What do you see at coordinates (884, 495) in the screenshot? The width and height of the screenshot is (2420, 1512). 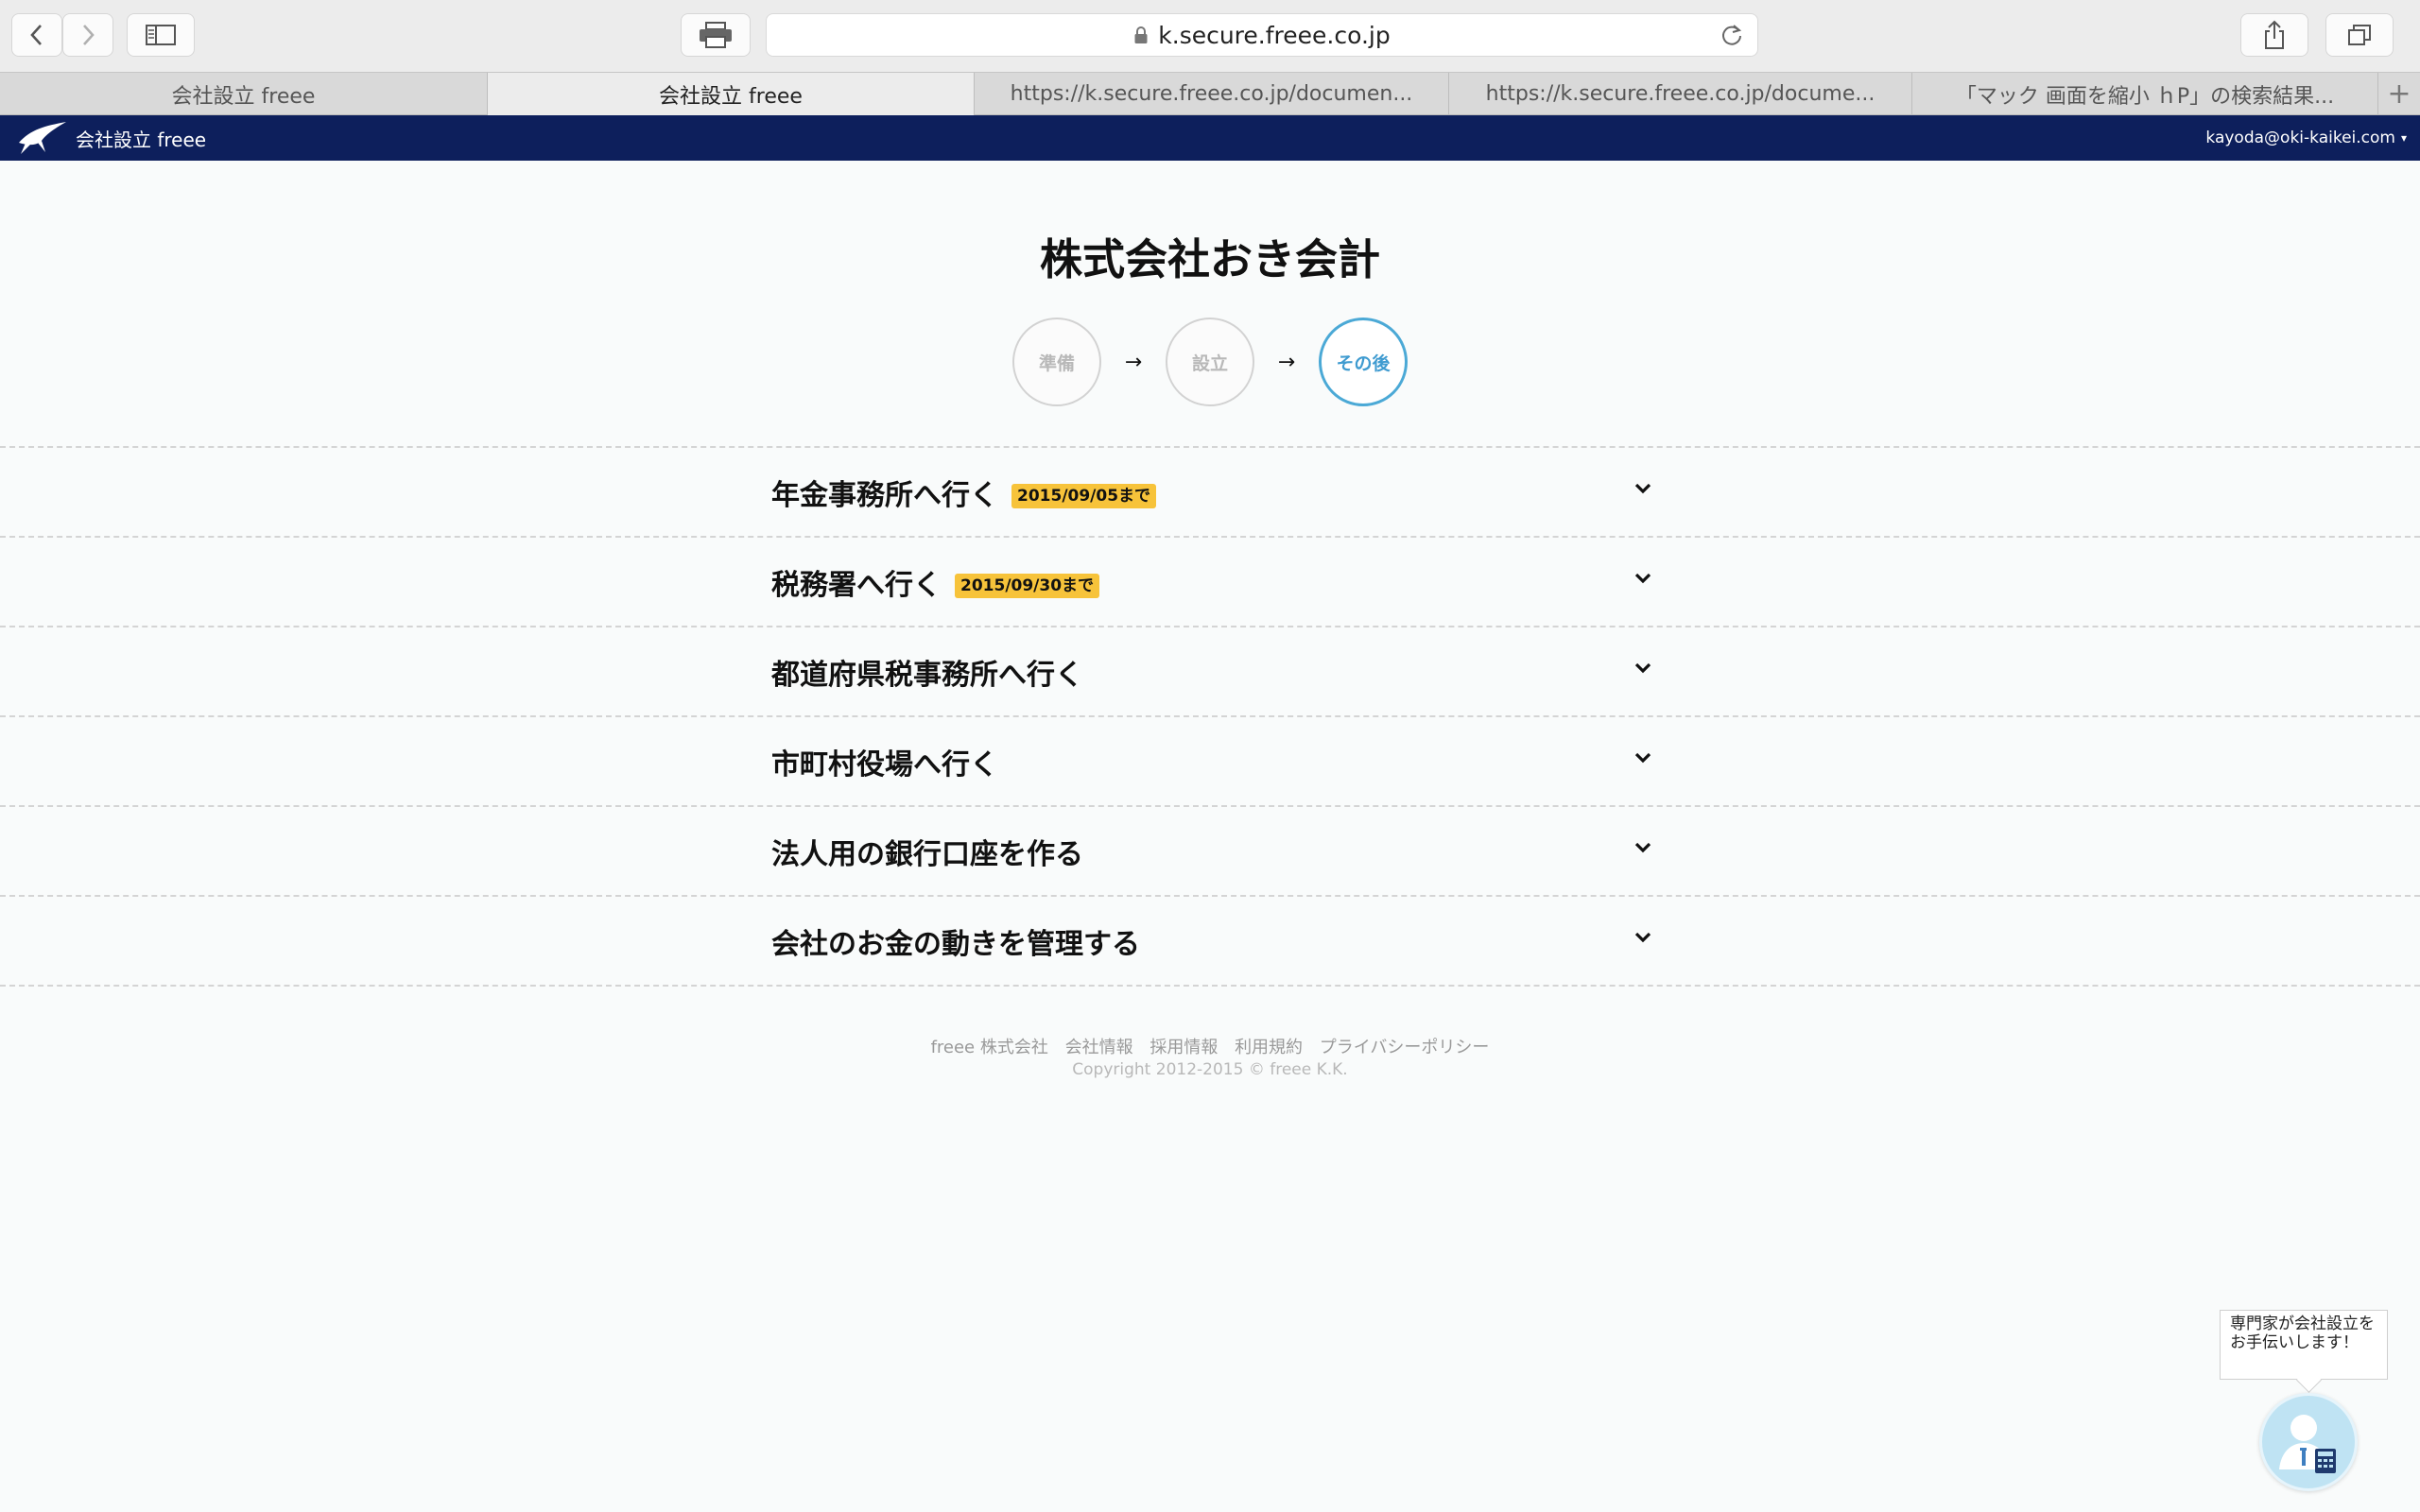 I see `task-label: 年金事務所へ行く` at bounding box center [884, 495].